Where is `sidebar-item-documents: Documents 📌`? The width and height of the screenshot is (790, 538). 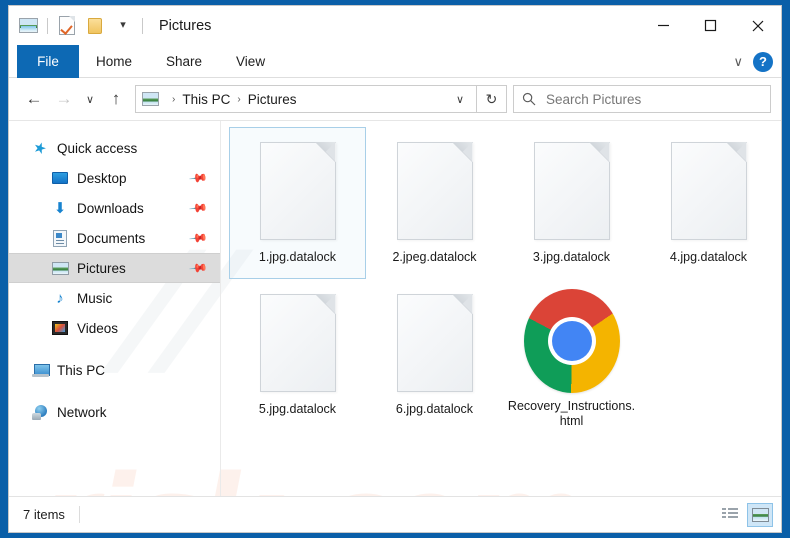 sidebar-item-documents: Documents 📌 is located at coordinates (114, 238).